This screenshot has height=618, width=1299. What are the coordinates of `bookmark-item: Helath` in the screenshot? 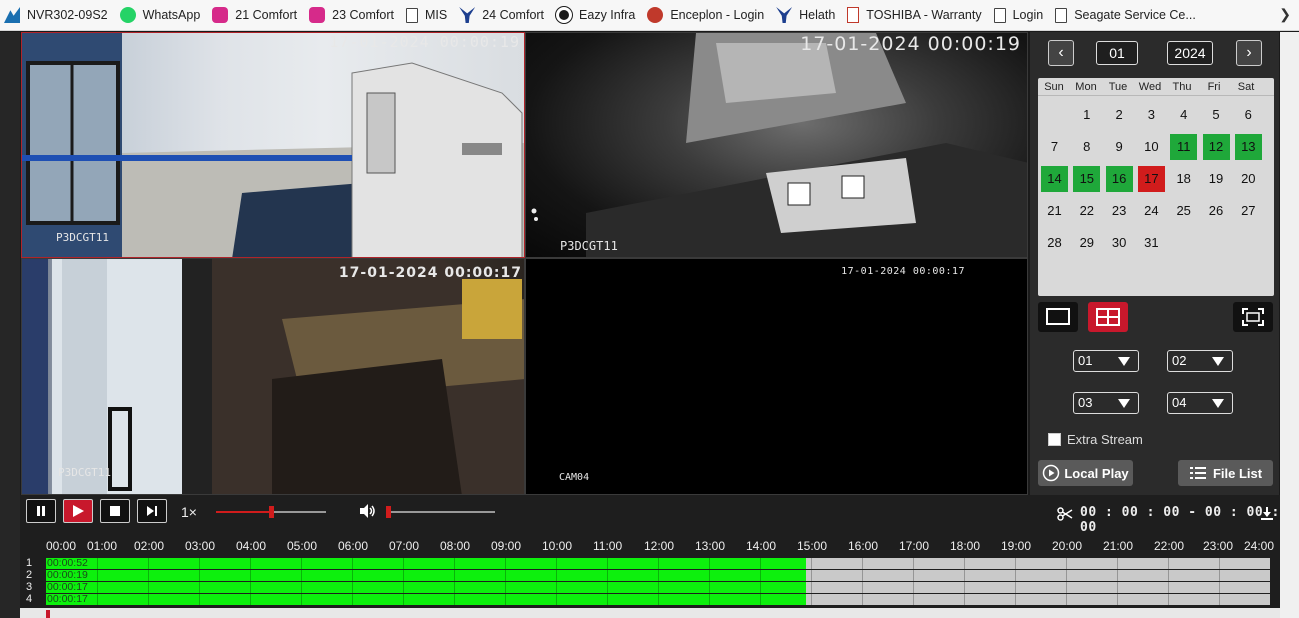 It's located at (807, 15).